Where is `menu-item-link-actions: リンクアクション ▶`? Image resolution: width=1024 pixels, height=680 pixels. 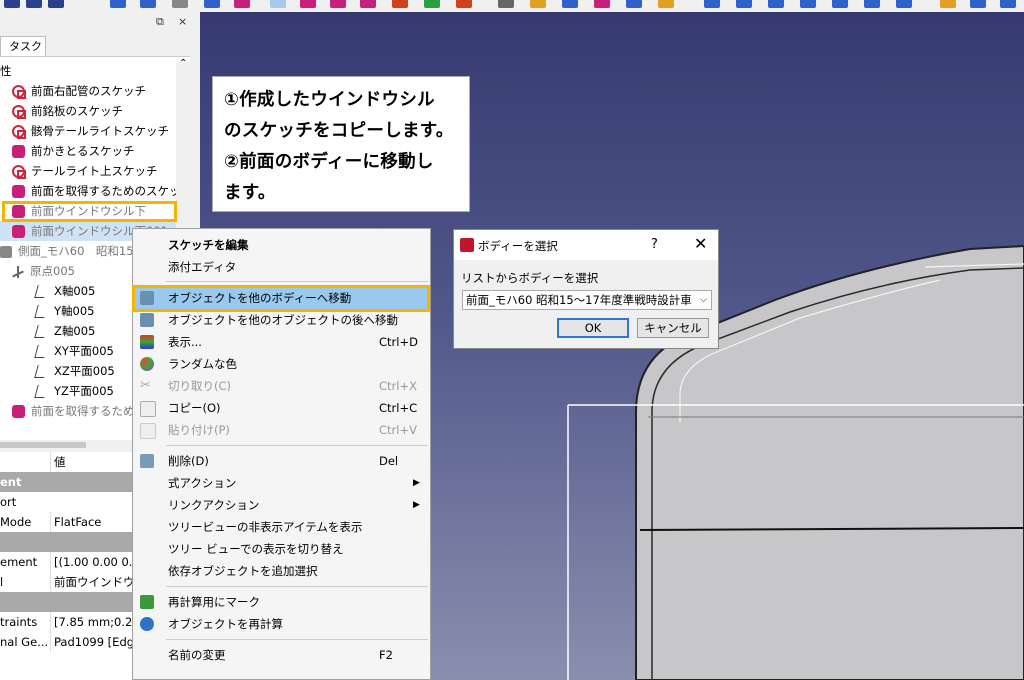
menu-item-link-actions: リンクアクション ▶ is located at coordinates (281, 505).